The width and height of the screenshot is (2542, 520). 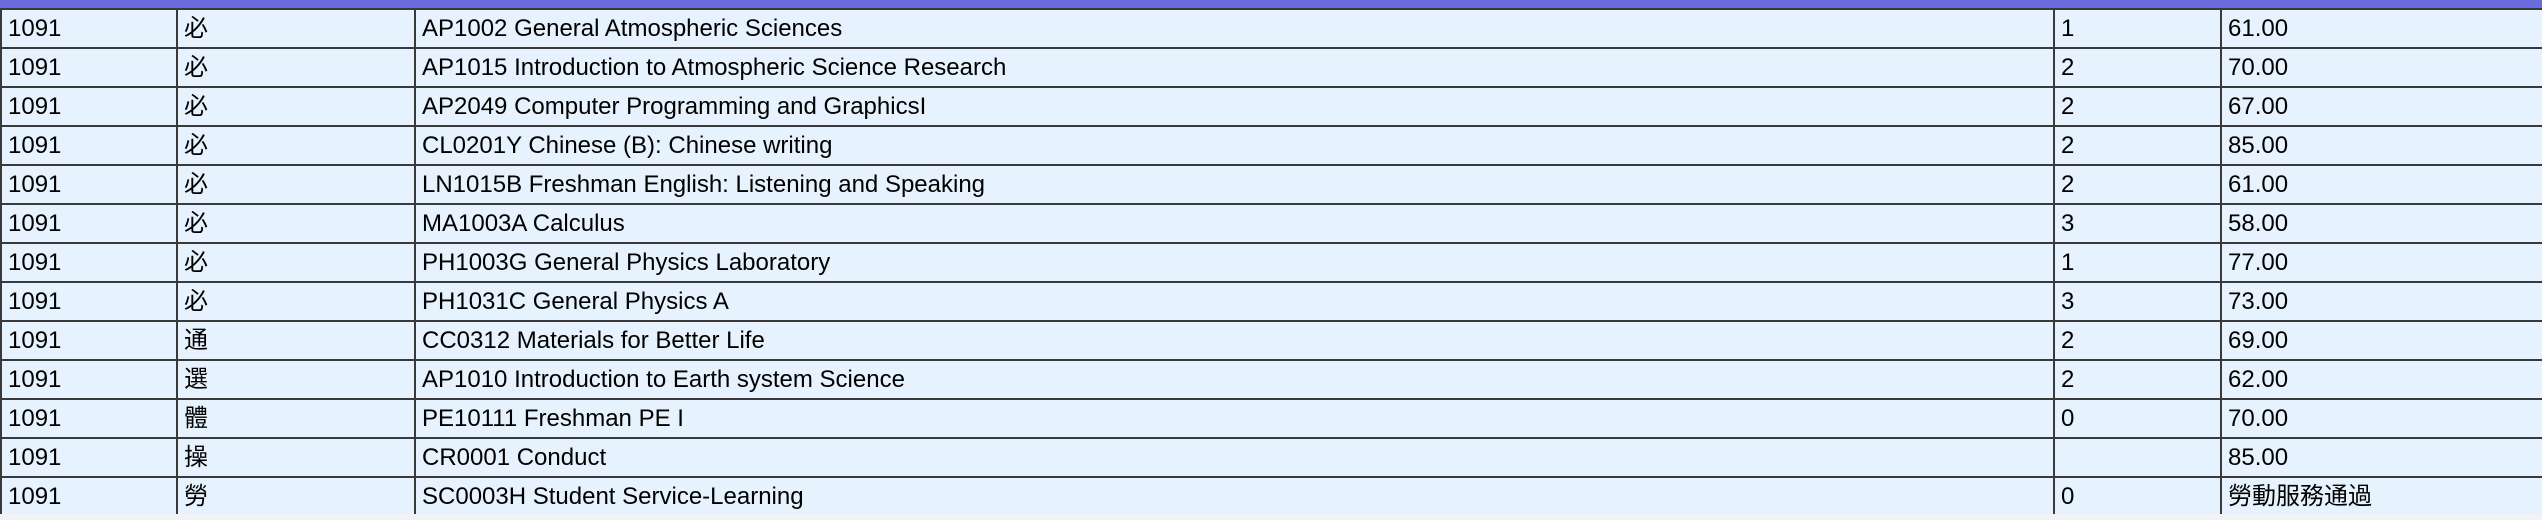 I want to click on course-type-cell: 選, so click(x=296, y=379).